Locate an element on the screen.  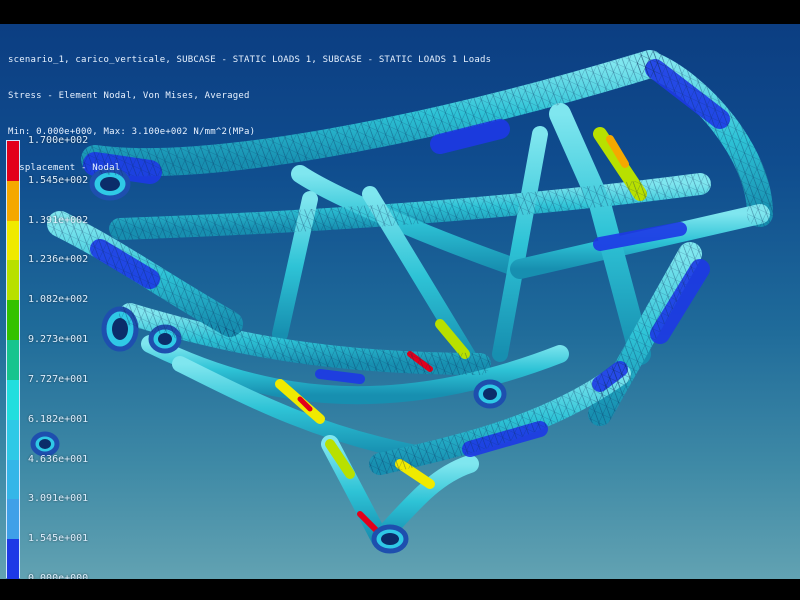
legend-label: 6.182e+001 is located at coordinates (58, 419).